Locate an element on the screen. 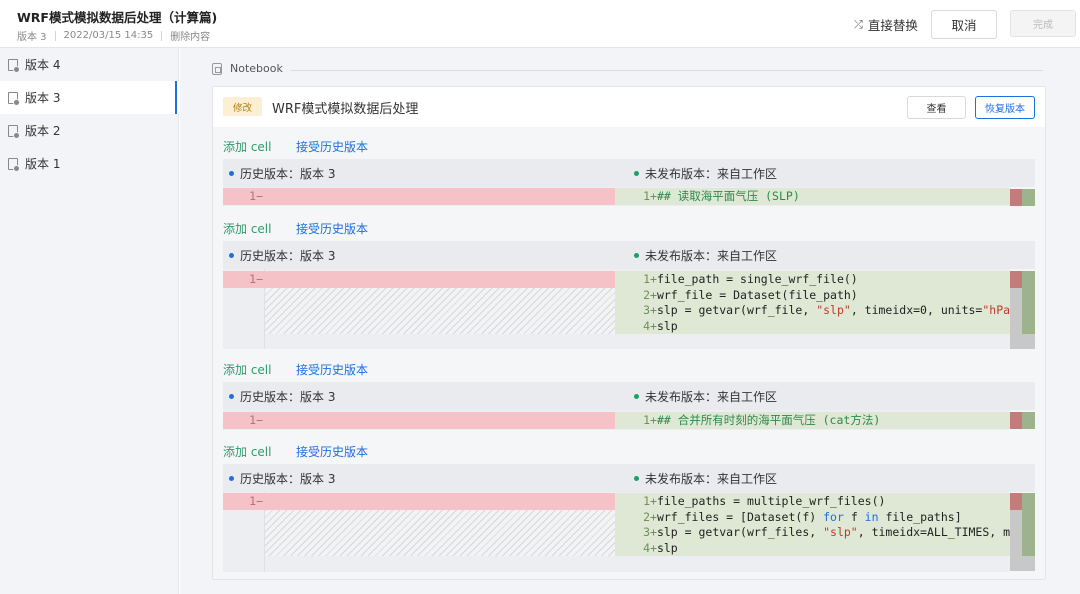 The image size is (1080, 594). code-line: 1+## 读取海平面气压 (SLP) is located at coordinates (812, 196).